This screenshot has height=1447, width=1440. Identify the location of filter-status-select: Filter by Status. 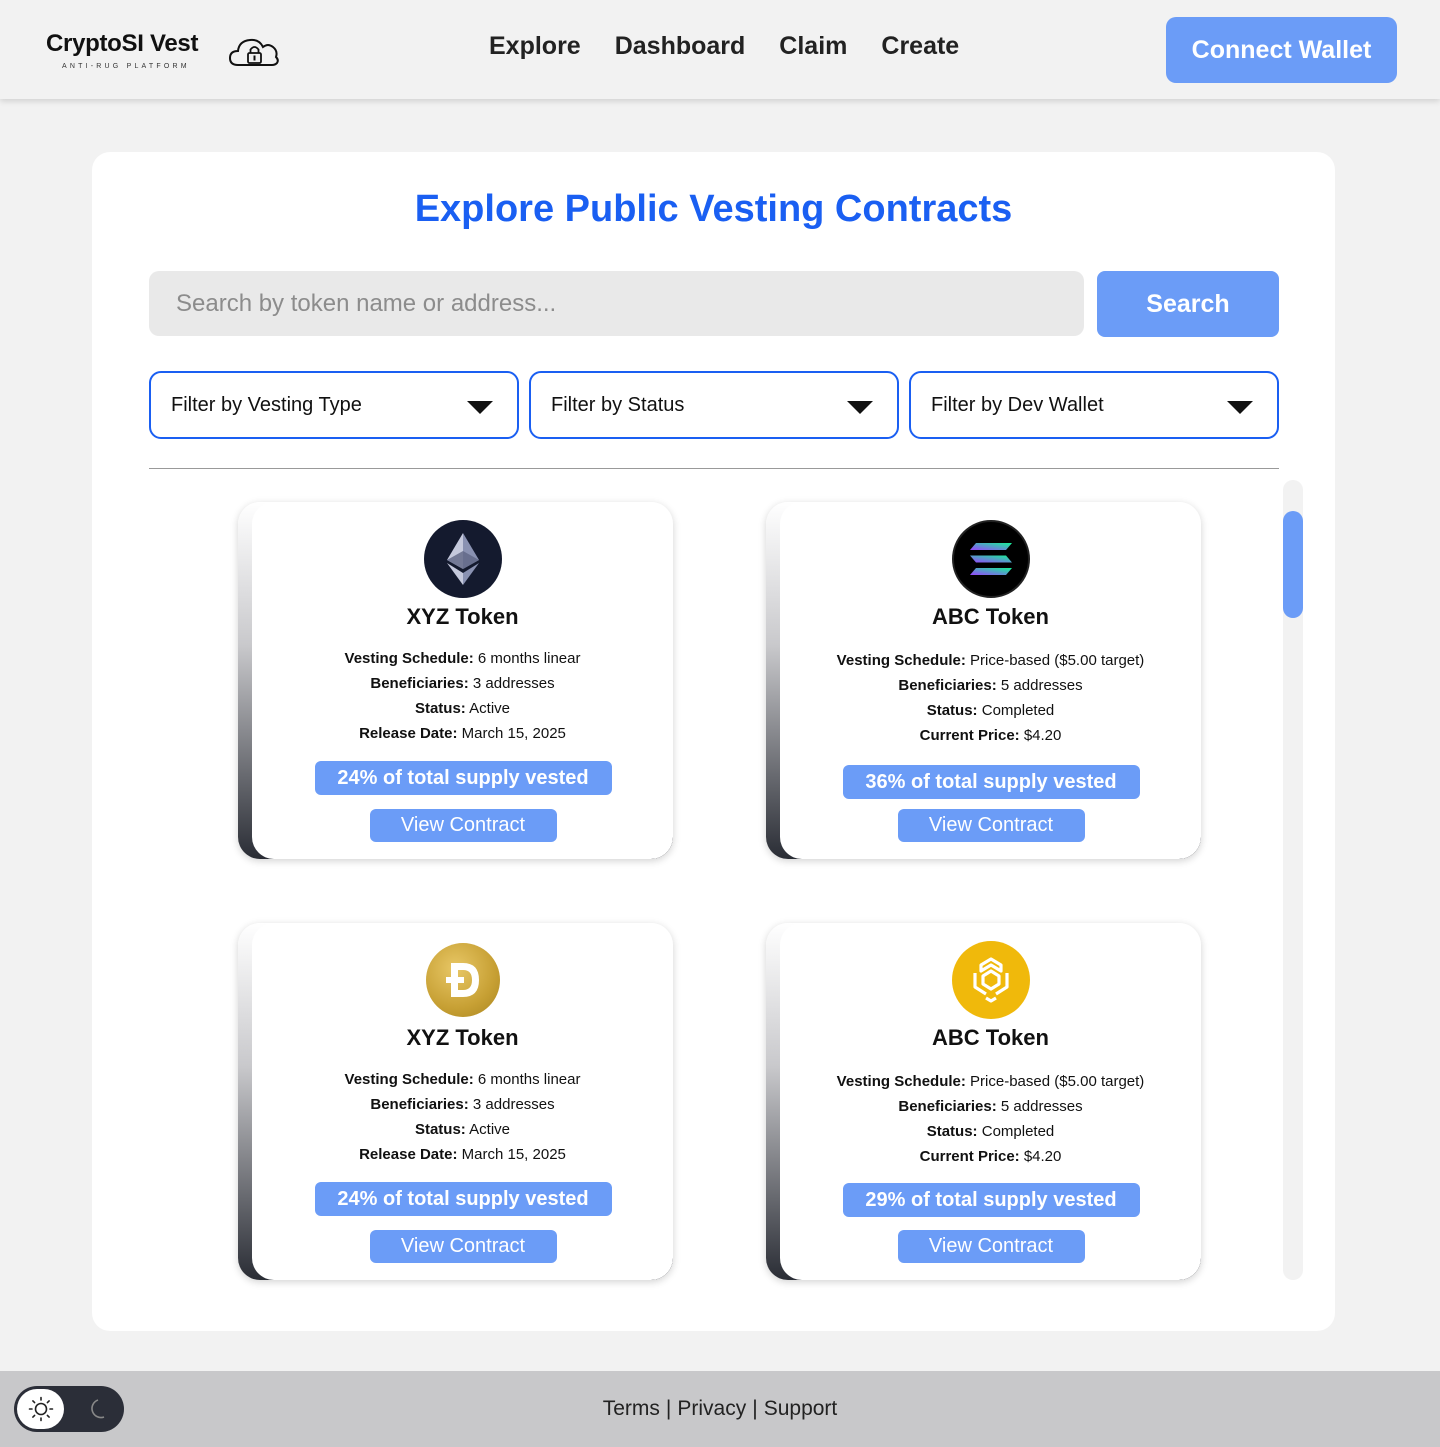
(714, 405).